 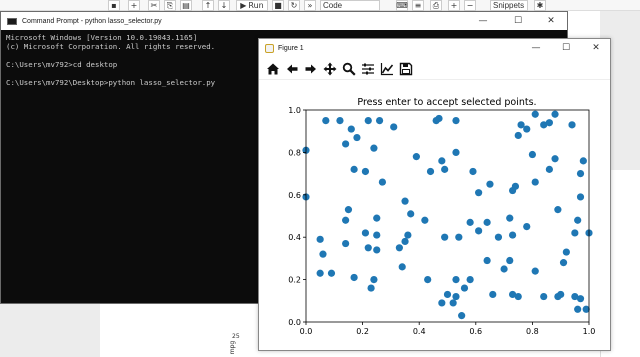 What do you see at coordinates (294, 110) in the screenshot?
I see `y-tick-label: 1.0` at bounding box center [294, 110].